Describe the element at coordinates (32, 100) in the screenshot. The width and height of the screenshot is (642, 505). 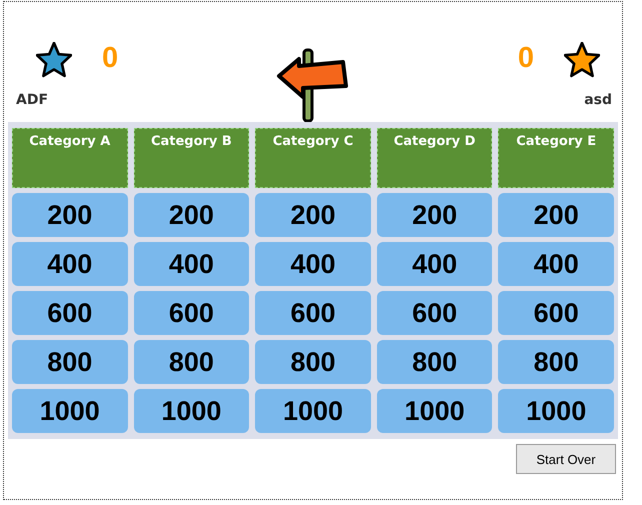
I see `player-name: ADF` at that location.